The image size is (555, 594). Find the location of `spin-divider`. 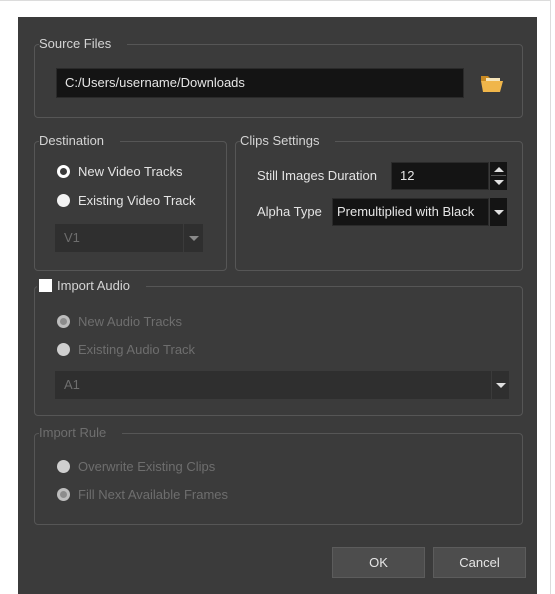

spin-divider is located at coordinates (498, 175).